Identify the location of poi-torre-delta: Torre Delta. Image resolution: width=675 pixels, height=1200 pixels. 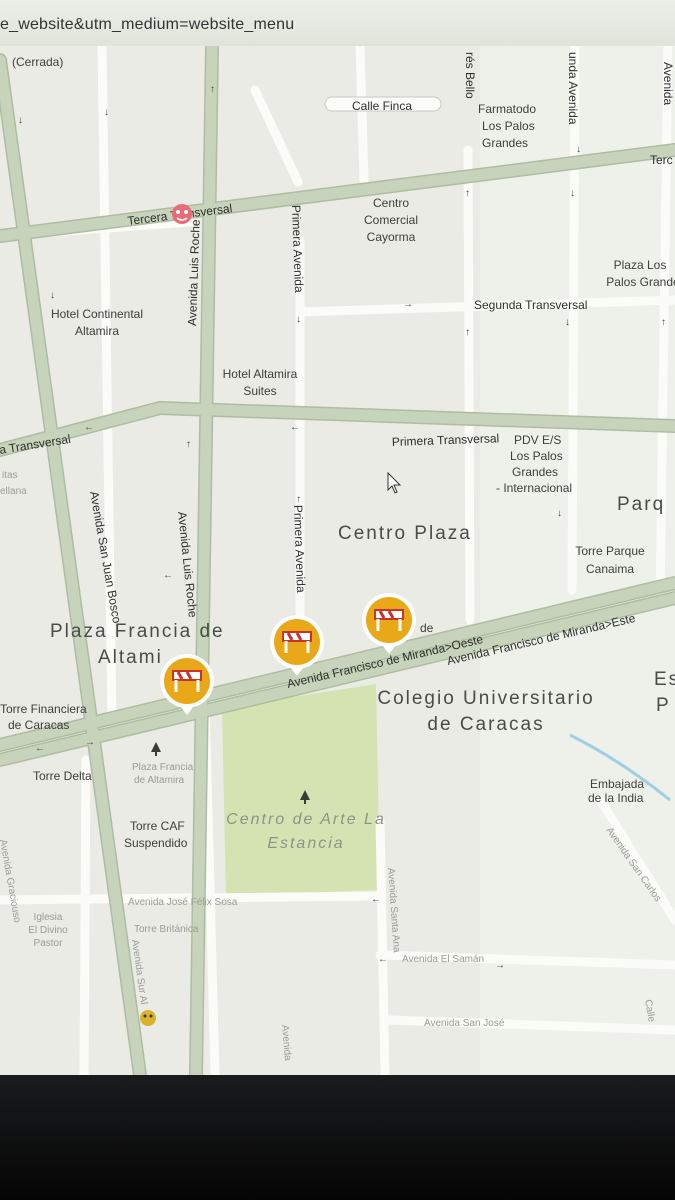
(62, 776).